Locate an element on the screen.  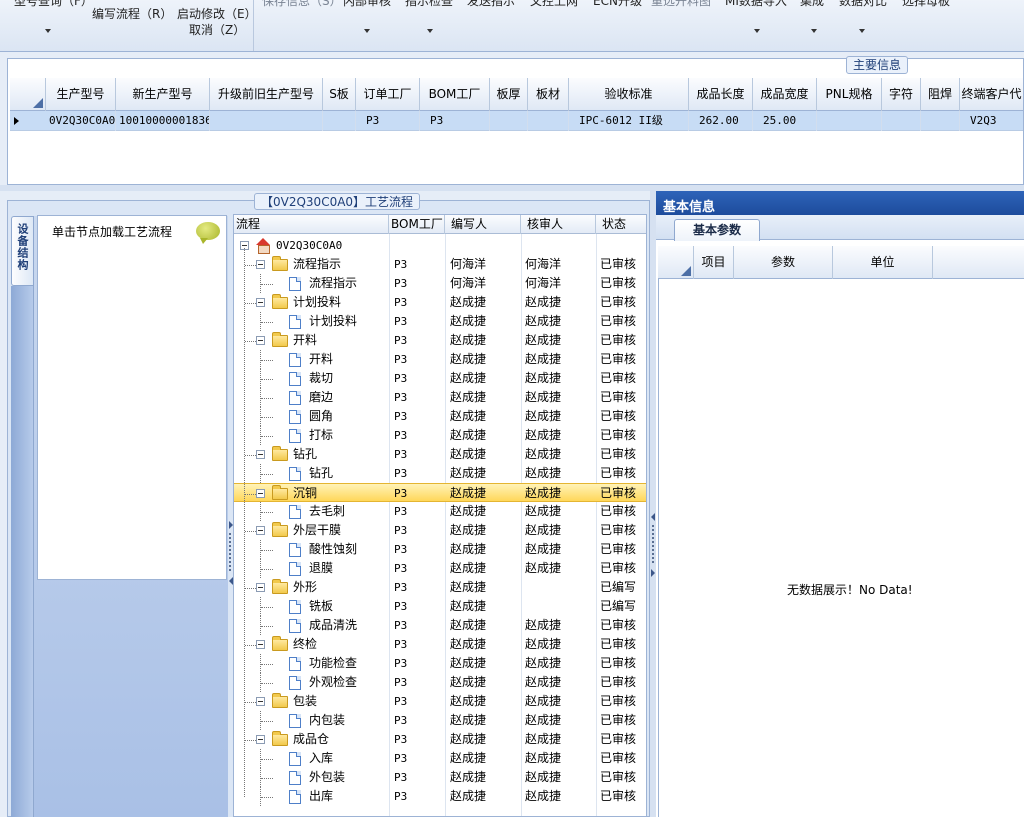
col-header: 成品宽度 is located at coordinates (785, 94).